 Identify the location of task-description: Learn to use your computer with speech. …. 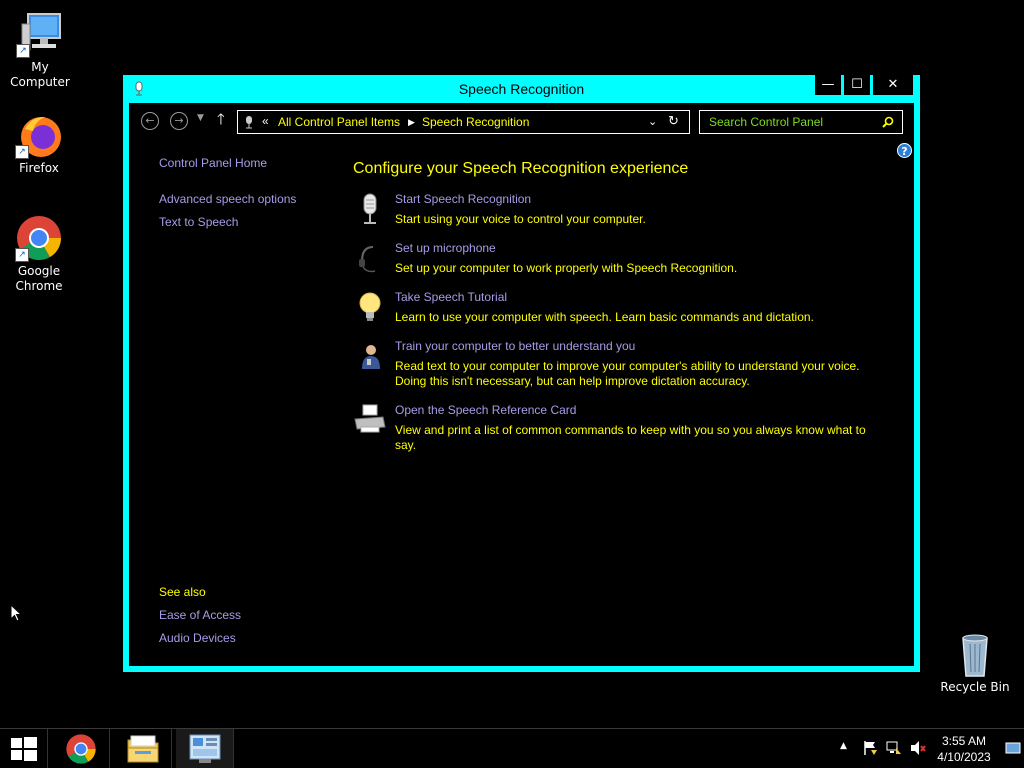
(604, 317).